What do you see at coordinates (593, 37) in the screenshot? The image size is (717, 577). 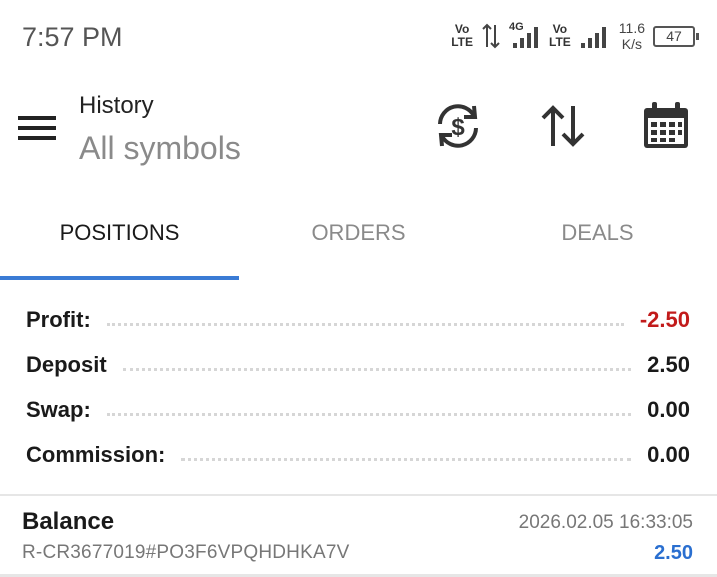 I see `signal-icon` at bounding box center [593, 37].